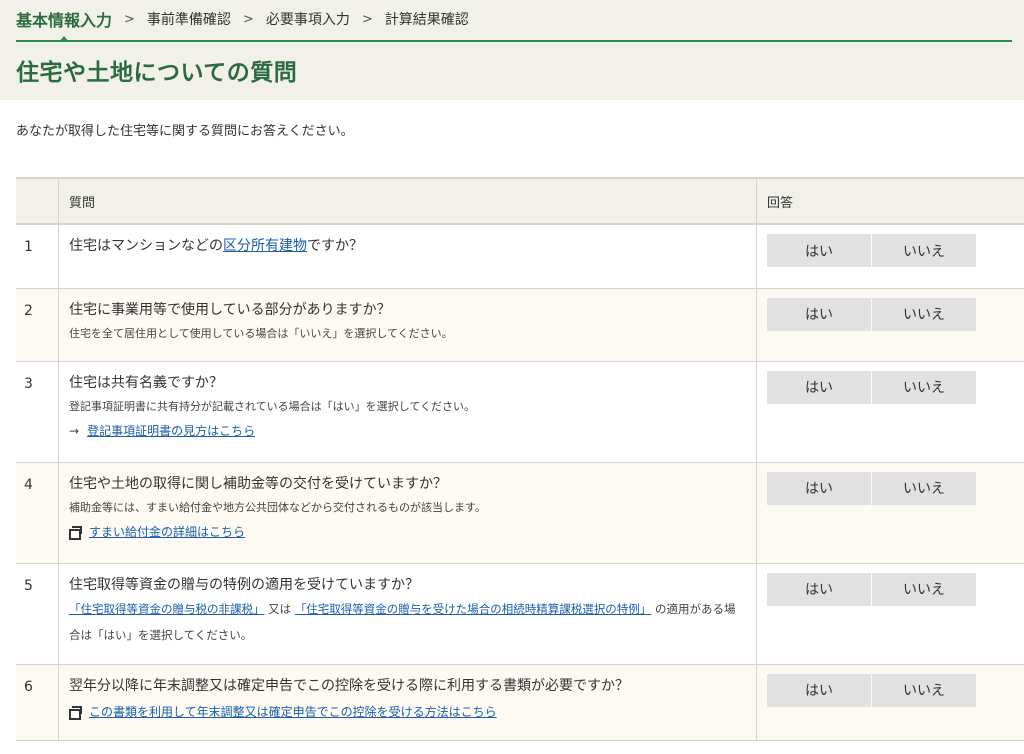 Image resolution: width=1024 pixels, height=754 pixels. What do you see at coordinates (37, 256) in the screenshot?
I see `row-number: 1` at bounding box center [37, 256].